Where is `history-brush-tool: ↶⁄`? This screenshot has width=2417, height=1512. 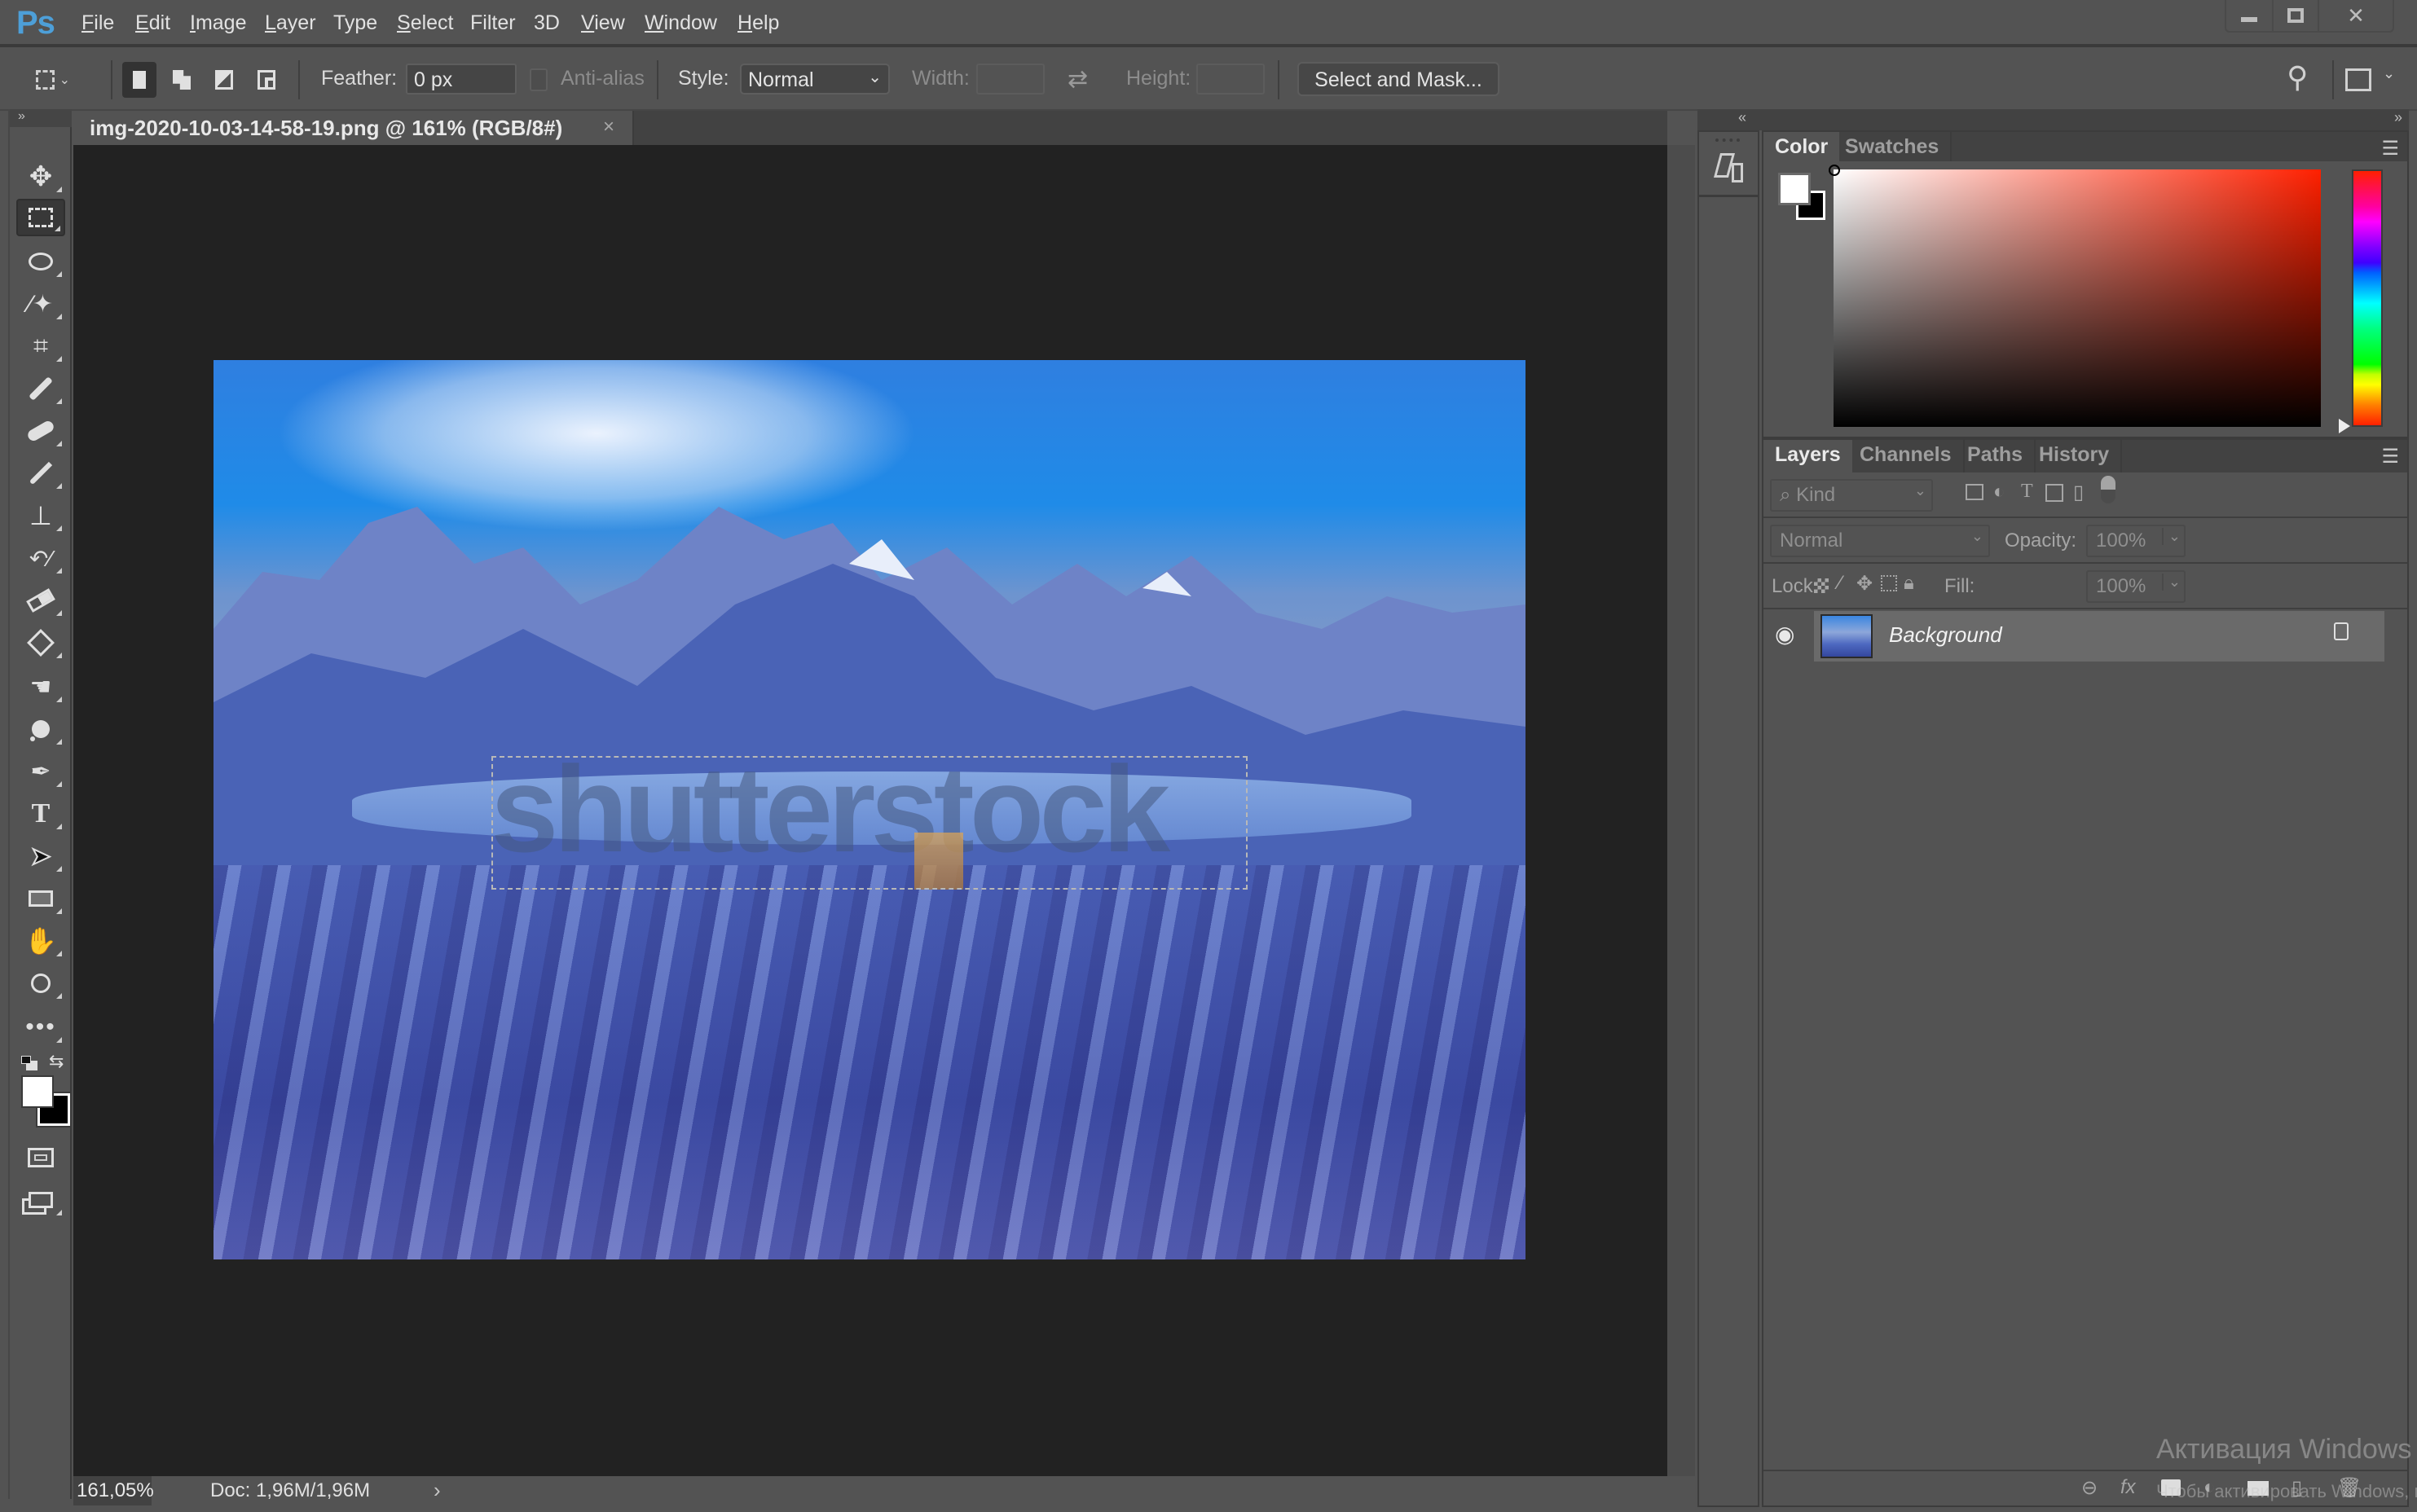 history-brush-tool: ↶⁄ is located at coordinates (40, 558).